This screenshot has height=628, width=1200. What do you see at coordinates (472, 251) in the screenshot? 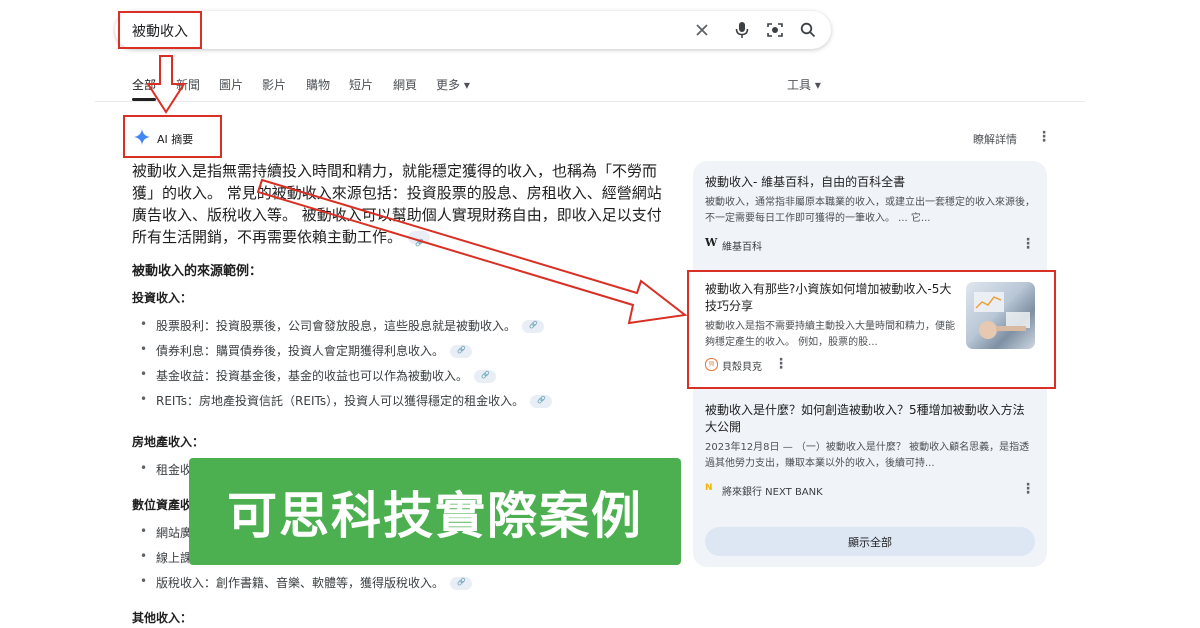
I see `right-arrow-annotation` at bounding box center [472, 251].